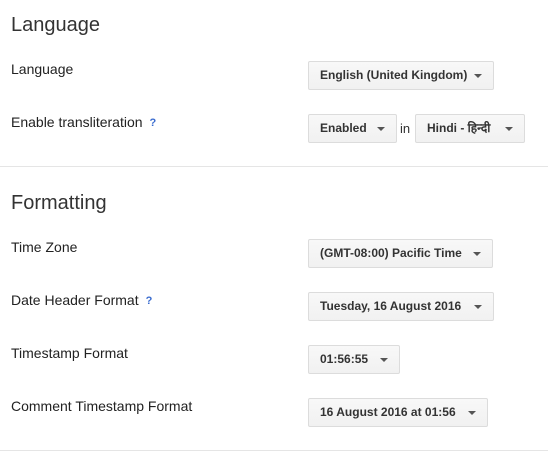 This screenshot has width=548, height=452. I want to click on language-dropdown-value: English (United Kingdom), so click(394, 75).